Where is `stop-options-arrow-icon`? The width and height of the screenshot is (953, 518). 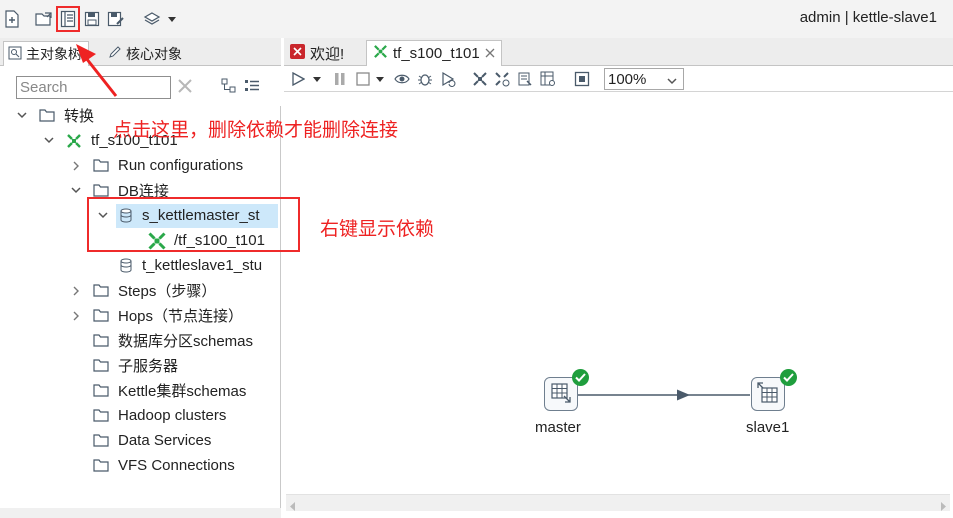
stop-options-arrow-icon is located at coordinates (380, 79).